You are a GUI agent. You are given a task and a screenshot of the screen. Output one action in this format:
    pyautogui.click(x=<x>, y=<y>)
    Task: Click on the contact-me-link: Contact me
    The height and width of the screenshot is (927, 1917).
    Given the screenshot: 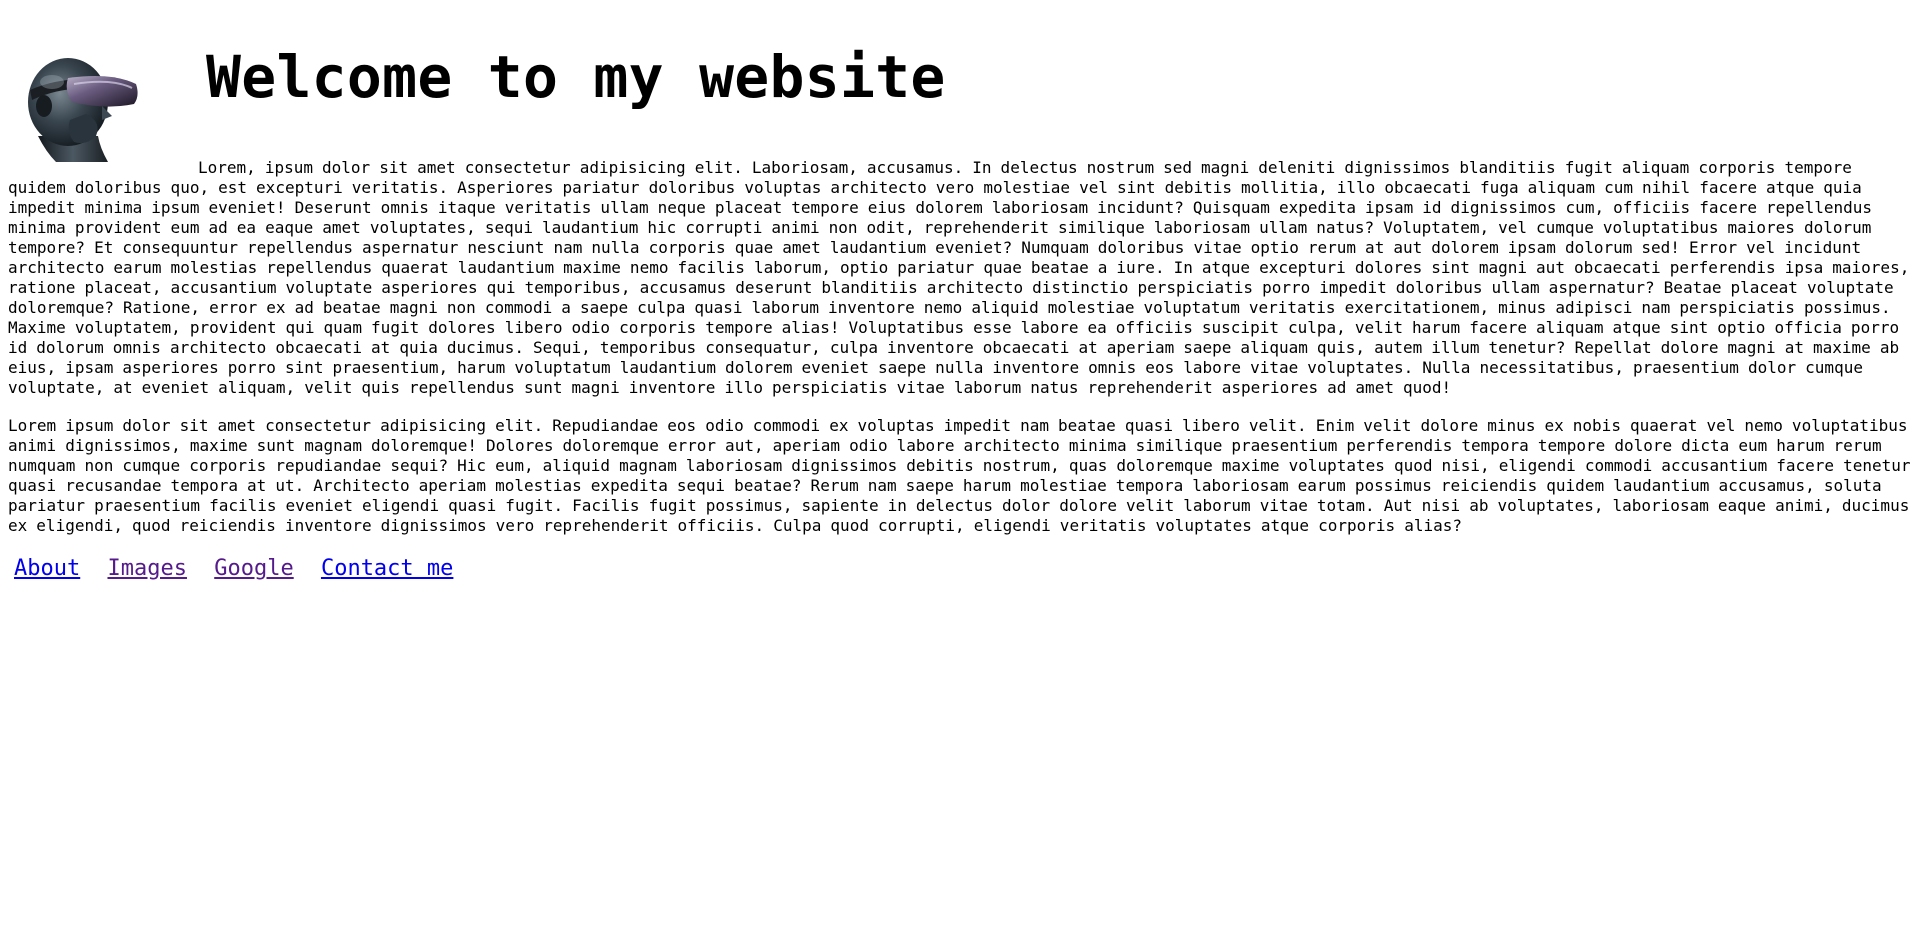 What is the action you would take?
    pyautogui.click(x=387, y=568)
    